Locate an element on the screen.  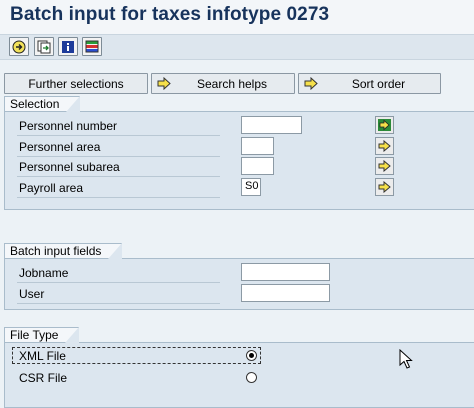
payroll-area-field: S0 is located at coordinates (251, 187).